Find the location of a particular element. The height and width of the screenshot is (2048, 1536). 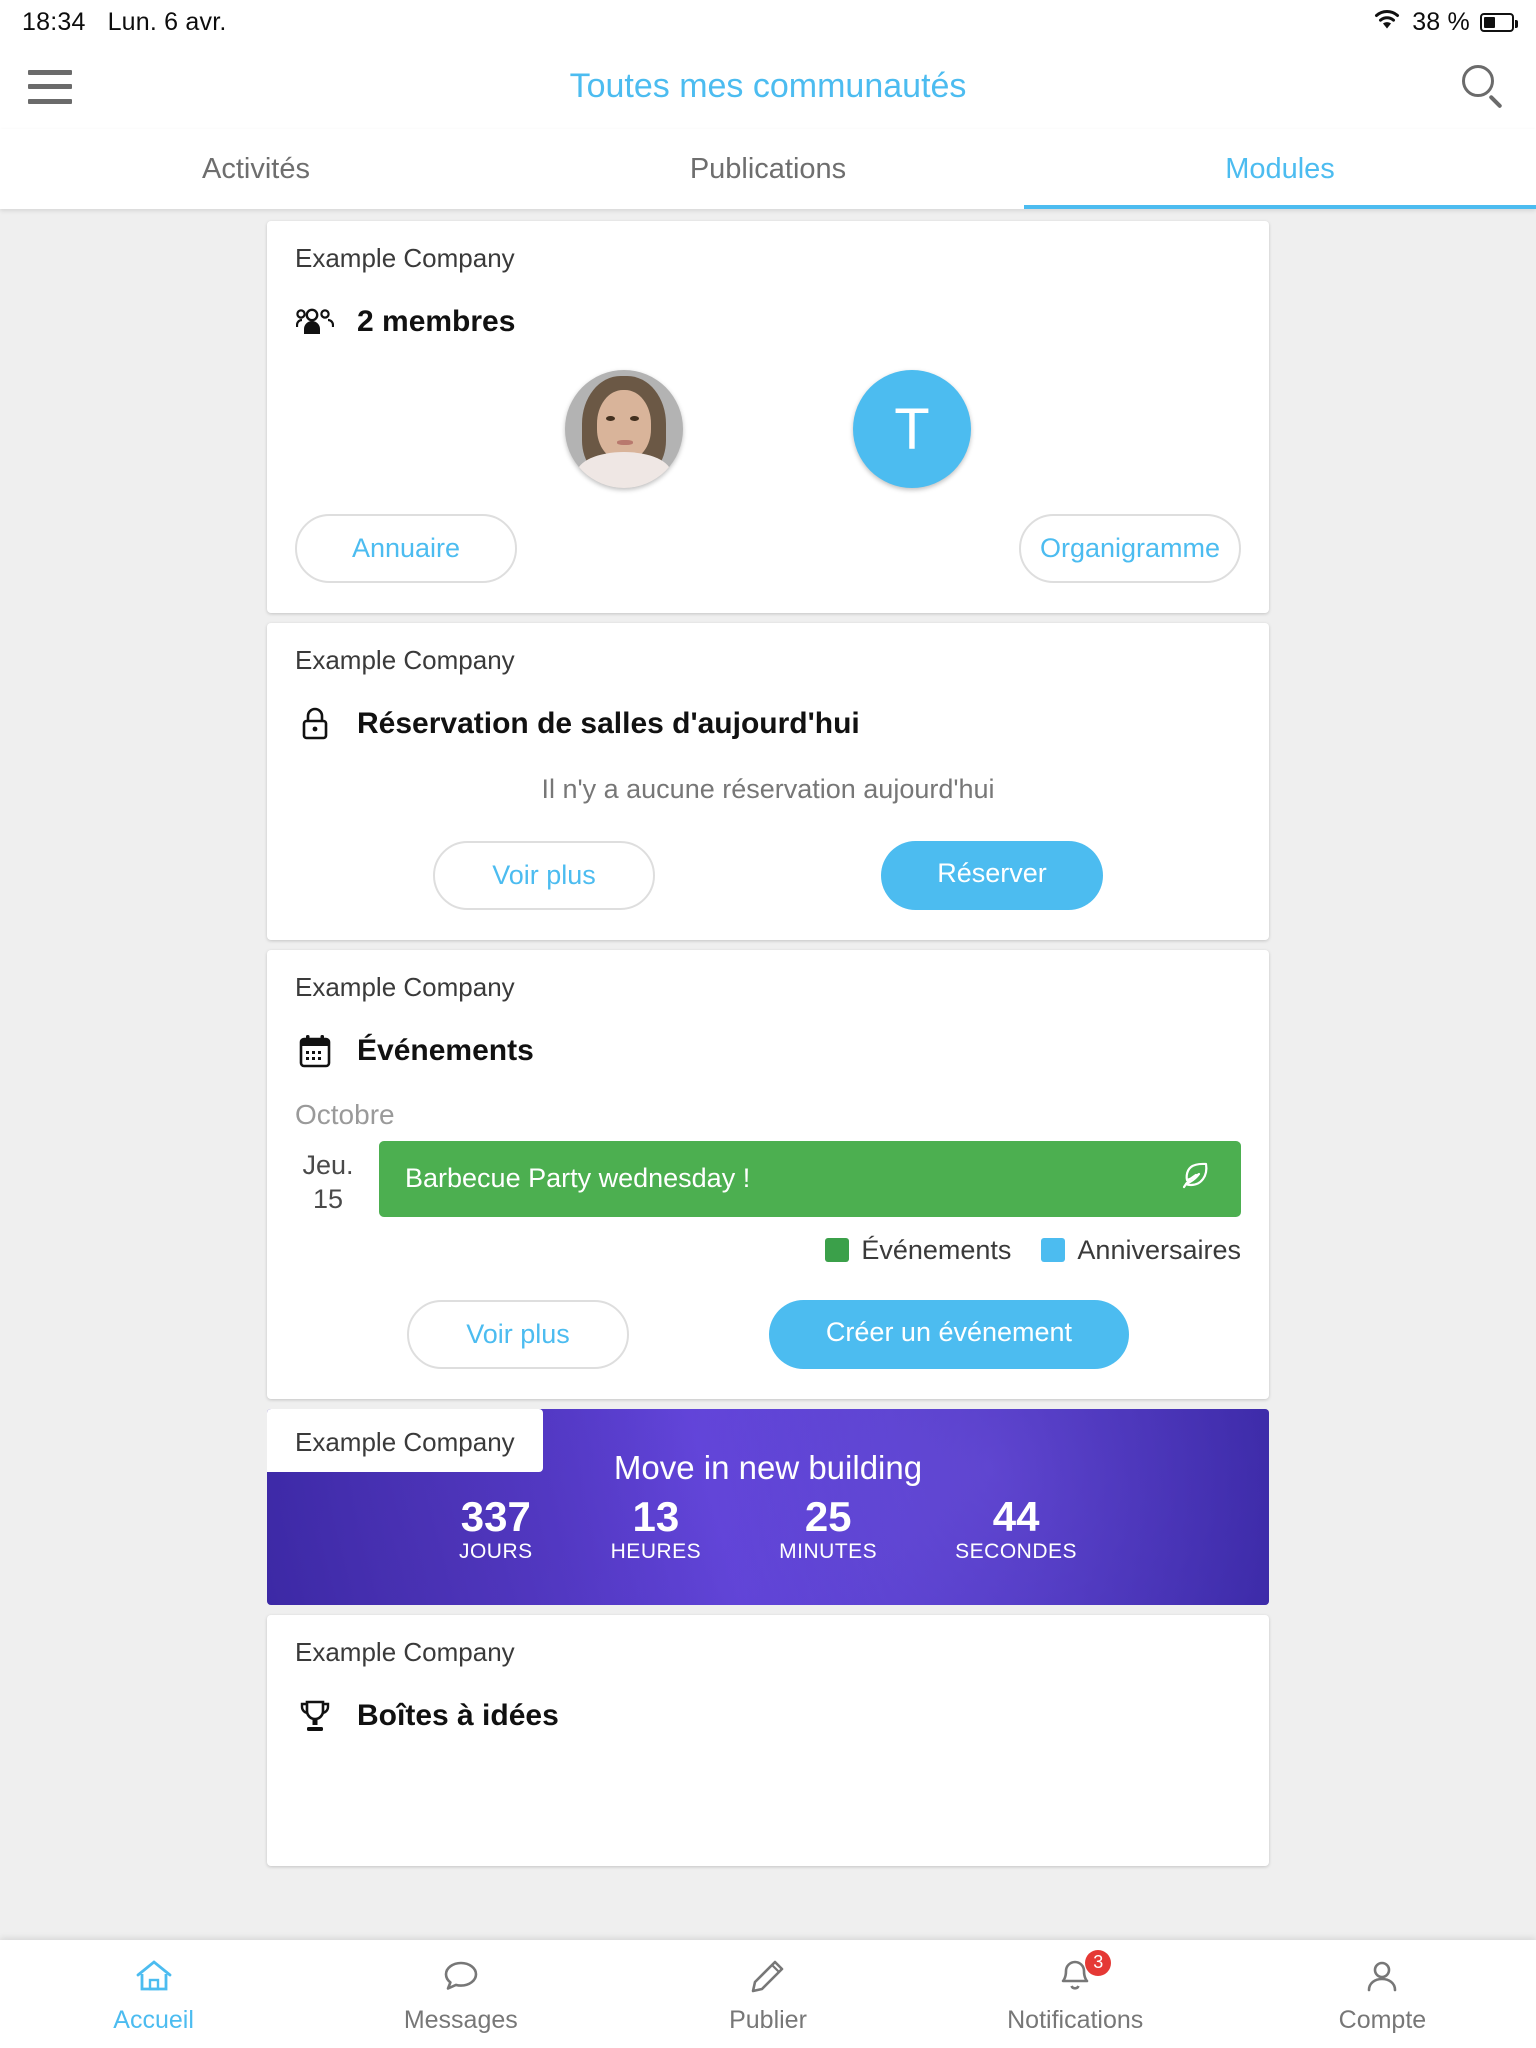

person-icon is located at coordinates (1382, 1976).